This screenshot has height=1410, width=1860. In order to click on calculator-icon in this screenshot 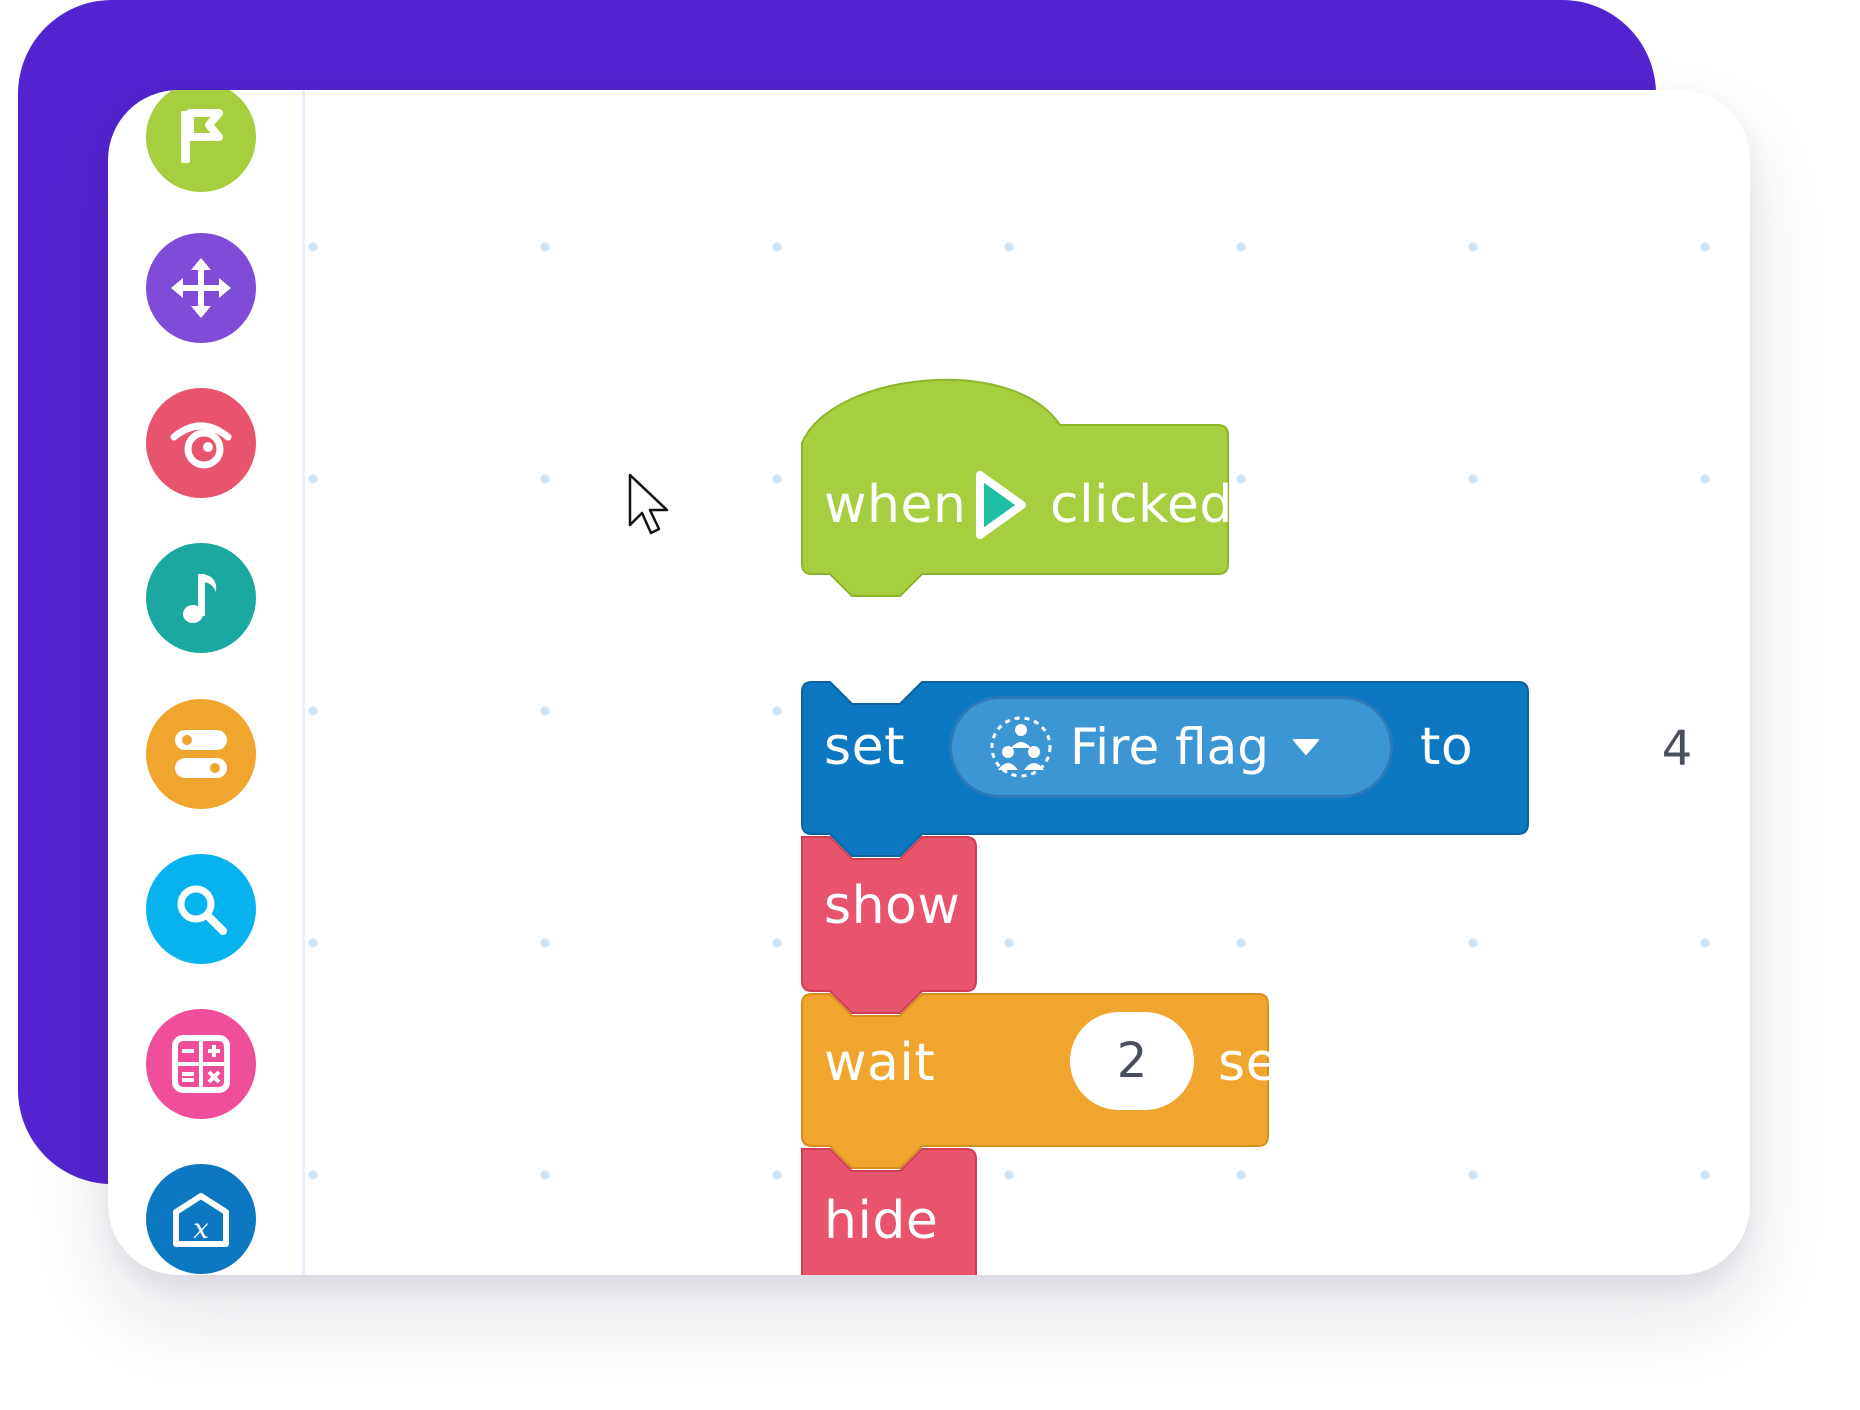, I will do `click(201, 1064)`.